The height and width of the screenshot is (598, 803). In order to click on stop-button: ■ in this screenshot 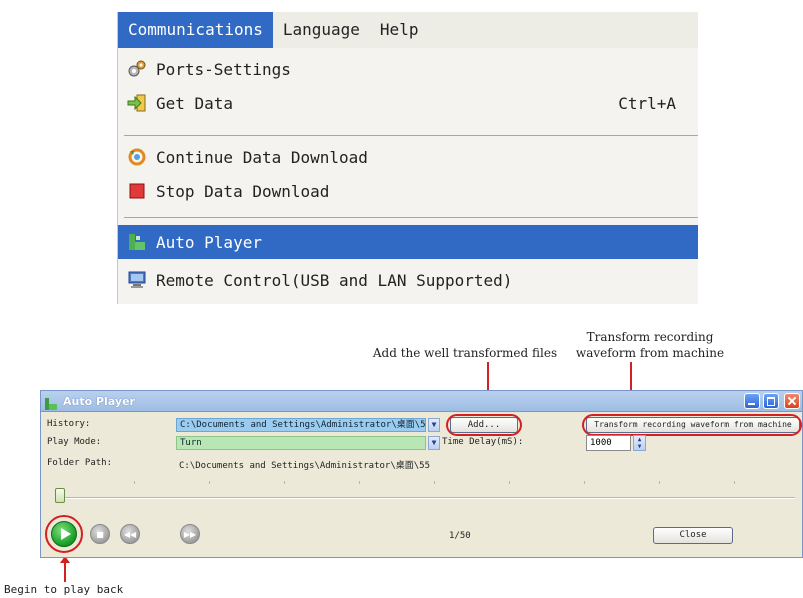, I will do `click(100, 534)`.